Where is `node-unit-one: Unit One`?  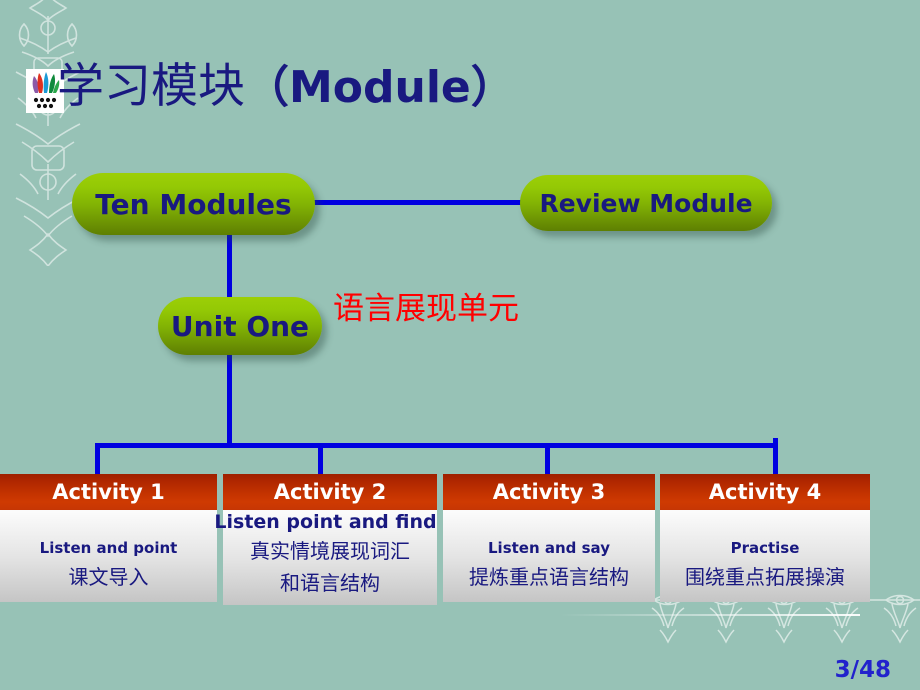
node-unit-one: Unit One is located at coordinates (240, 326).